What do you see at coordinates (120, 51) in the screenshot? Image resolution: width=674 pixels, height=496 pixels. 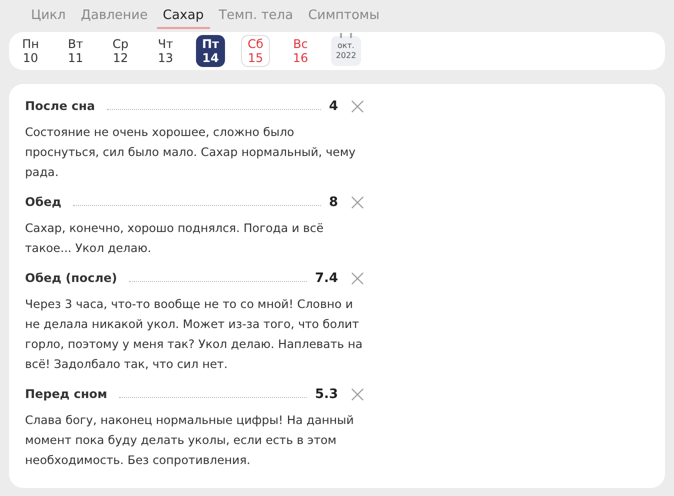 I see `day-button: Ср 12` at bounding box center [120, 51].